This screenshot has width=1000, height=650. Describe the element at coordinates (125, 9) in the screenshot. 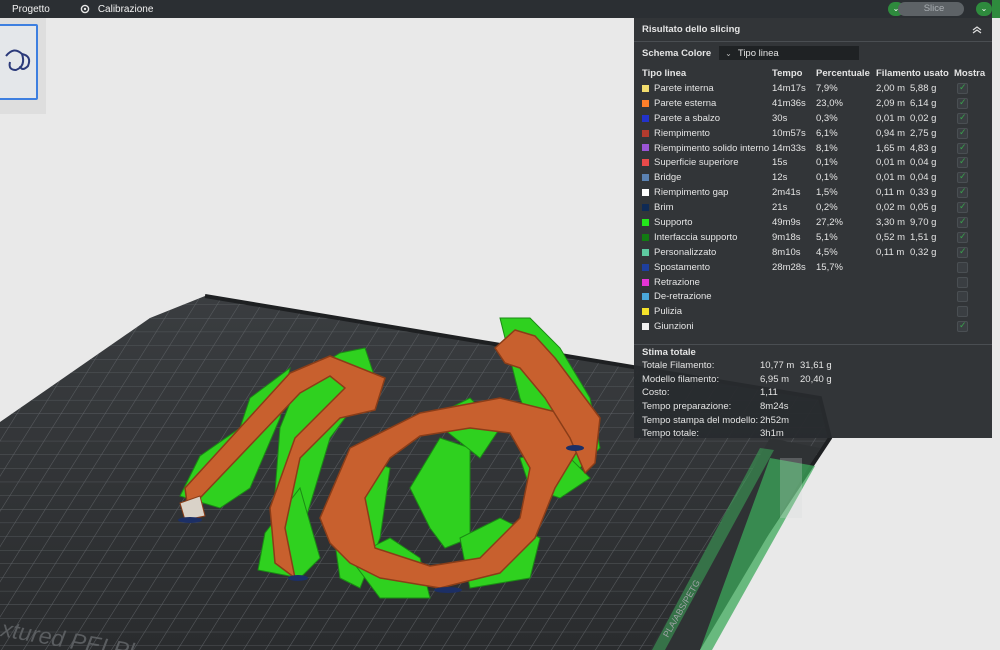

I see `calibration-label: Calibrazione` at that location.